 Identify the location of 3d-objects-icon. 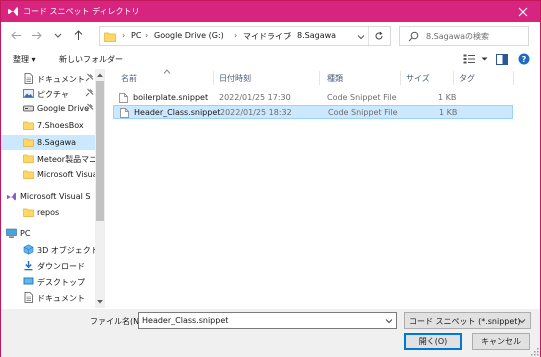
(28, 249).